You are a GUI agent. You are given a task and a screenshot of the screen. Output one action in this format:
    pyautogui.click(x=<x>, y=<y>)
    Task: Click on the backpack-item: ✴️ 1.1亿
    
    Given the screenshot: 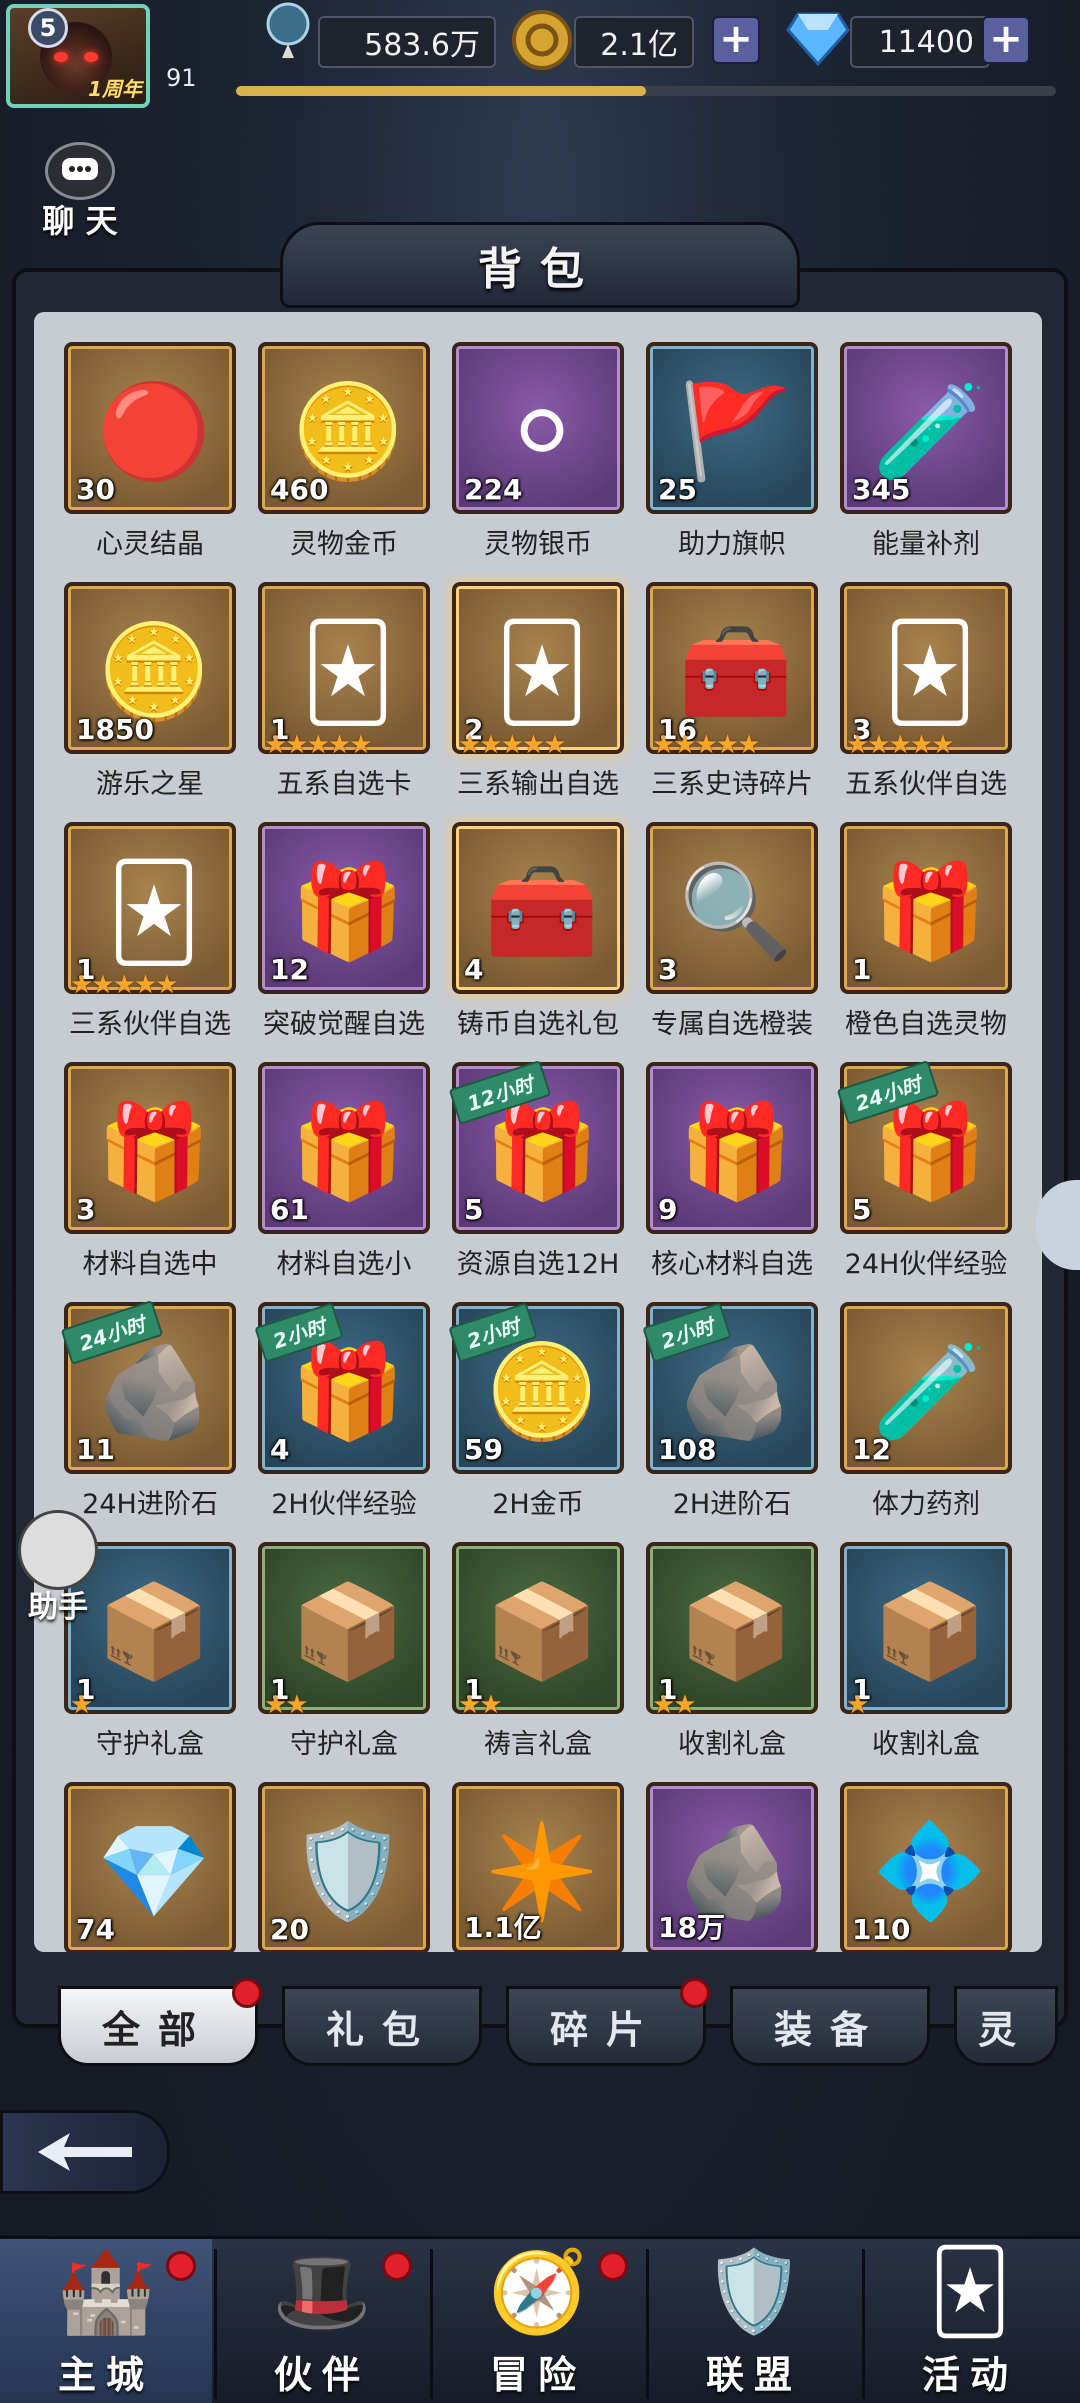 What is the action you would take?
    pyautogui.click(x=538, y=1867)
    